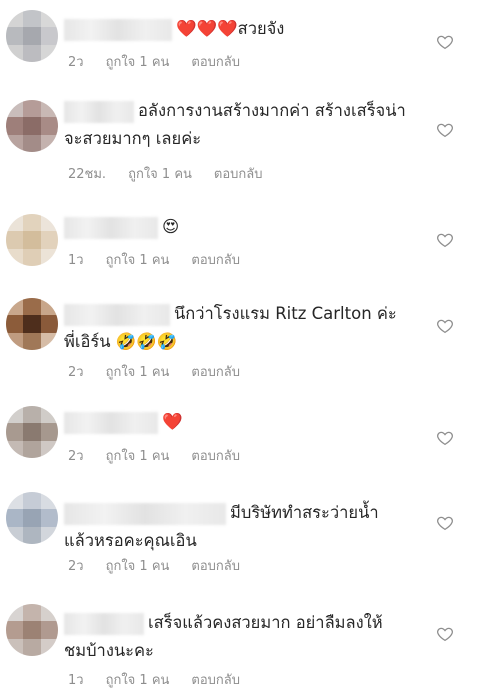 This screenshot has width=480, height=696. I want to click on comment-text: มีบริษัททำสระว่ายน้ำ, so click(304, 512).